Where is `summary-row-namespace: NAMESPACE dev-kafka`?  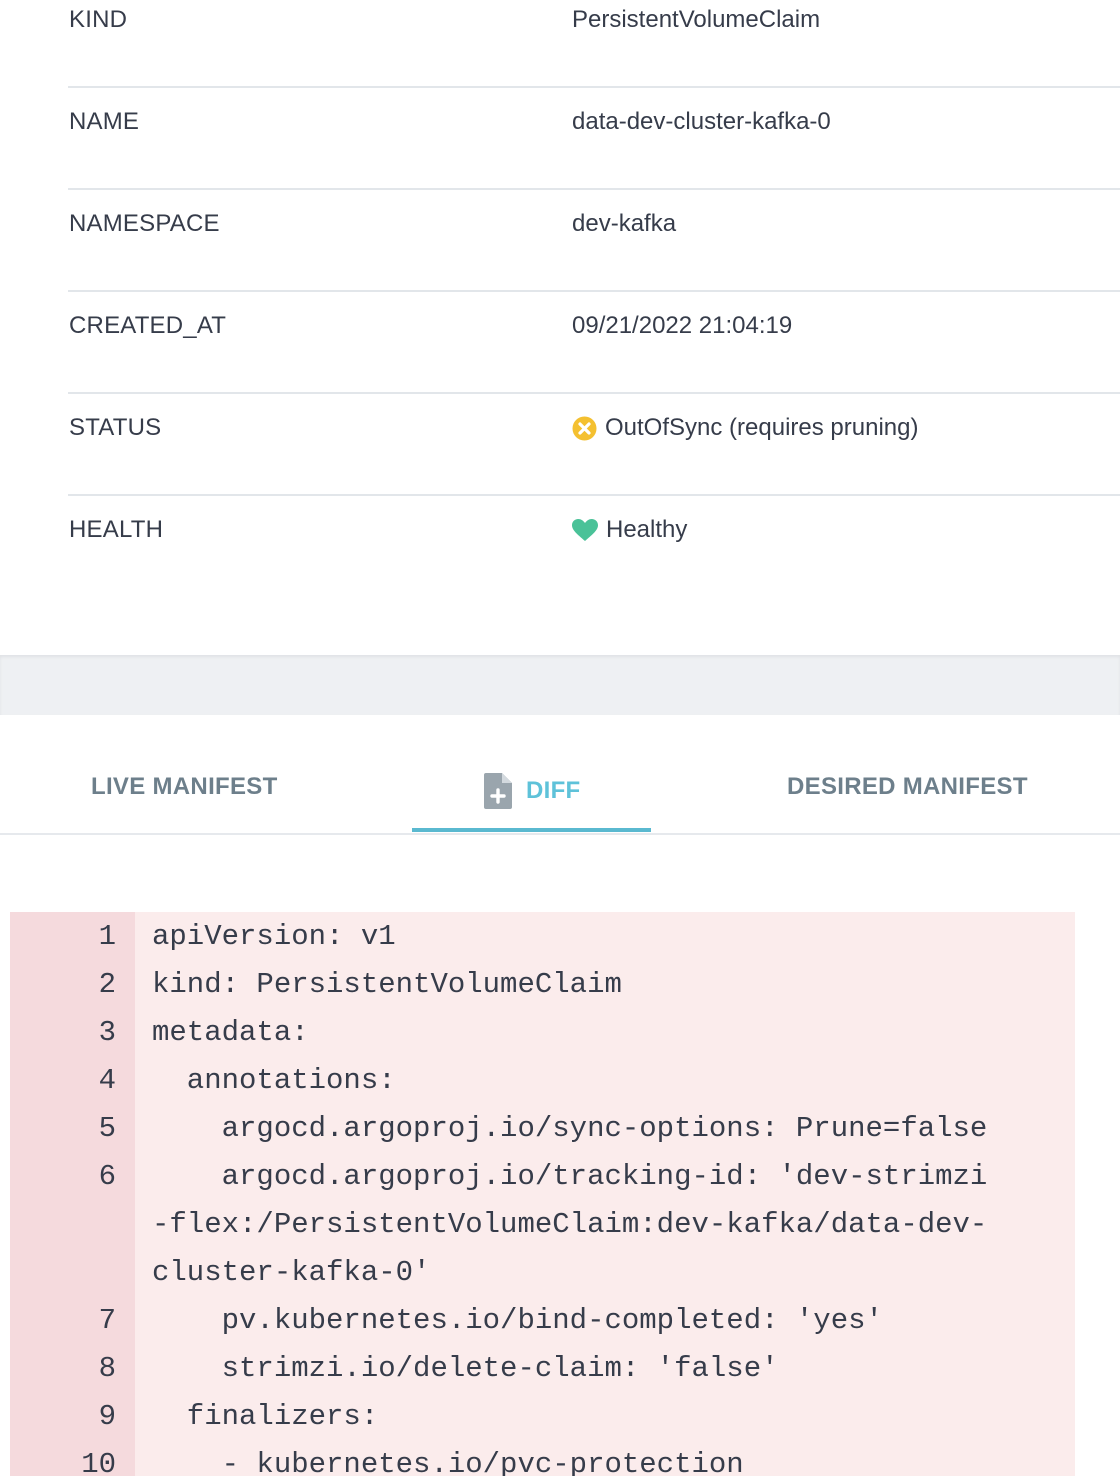
summary-row-namespace: NAMESPACE dev-kafka is located at coordinates (594, 240).